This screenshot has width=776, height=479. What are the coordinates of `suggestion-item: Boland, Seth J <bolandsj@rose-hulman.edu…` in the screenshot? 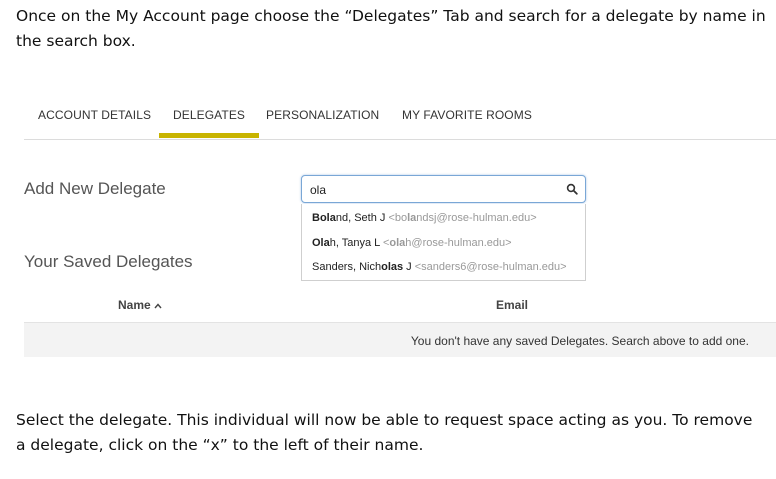 It's located at (424, 218).